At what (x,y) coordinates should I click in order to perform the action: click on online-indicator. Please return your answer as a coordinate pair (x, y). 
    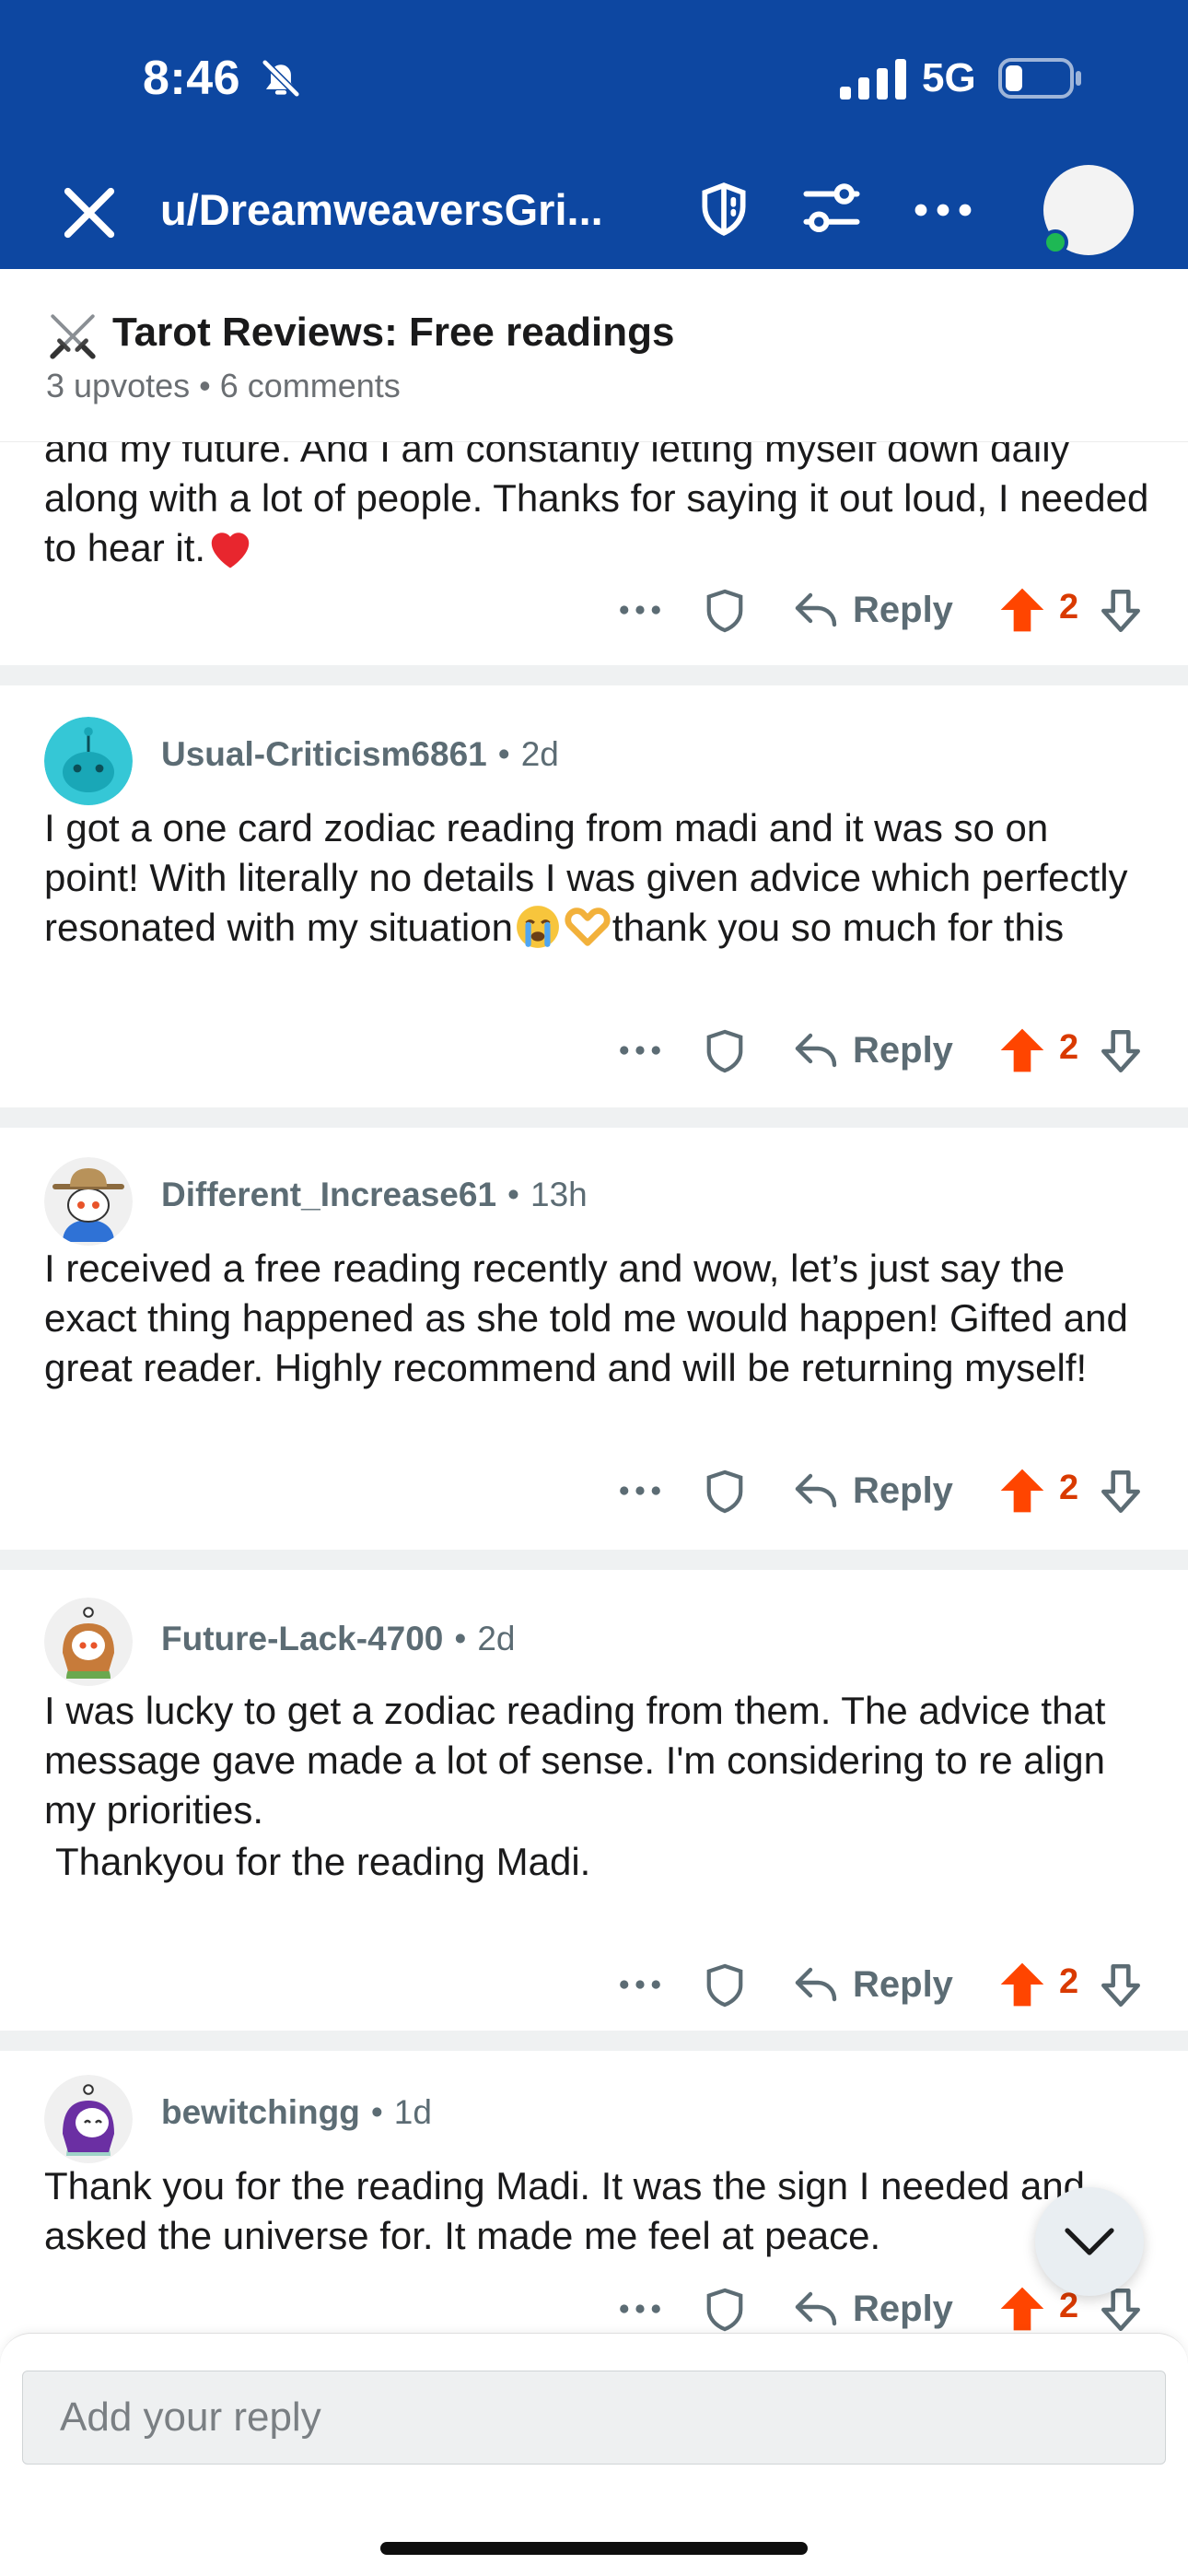
    Looking at the image, I should click on (1055, 242).